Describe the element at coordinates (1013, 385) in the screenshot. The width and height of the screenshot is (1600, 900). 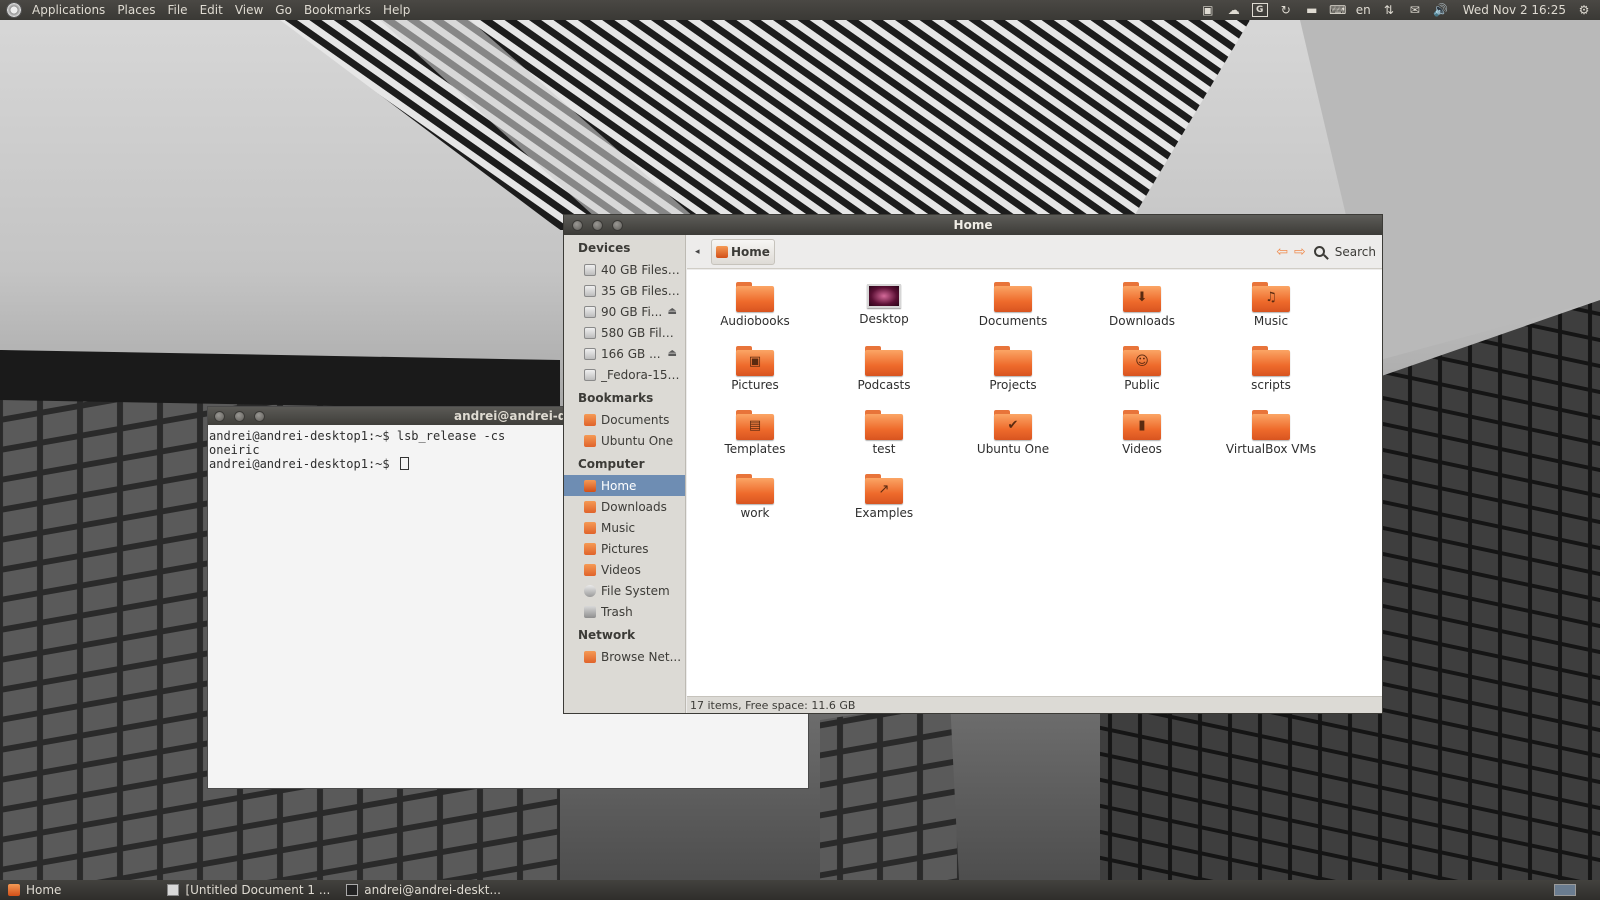
I see `file-item-label: Projects` at that location.